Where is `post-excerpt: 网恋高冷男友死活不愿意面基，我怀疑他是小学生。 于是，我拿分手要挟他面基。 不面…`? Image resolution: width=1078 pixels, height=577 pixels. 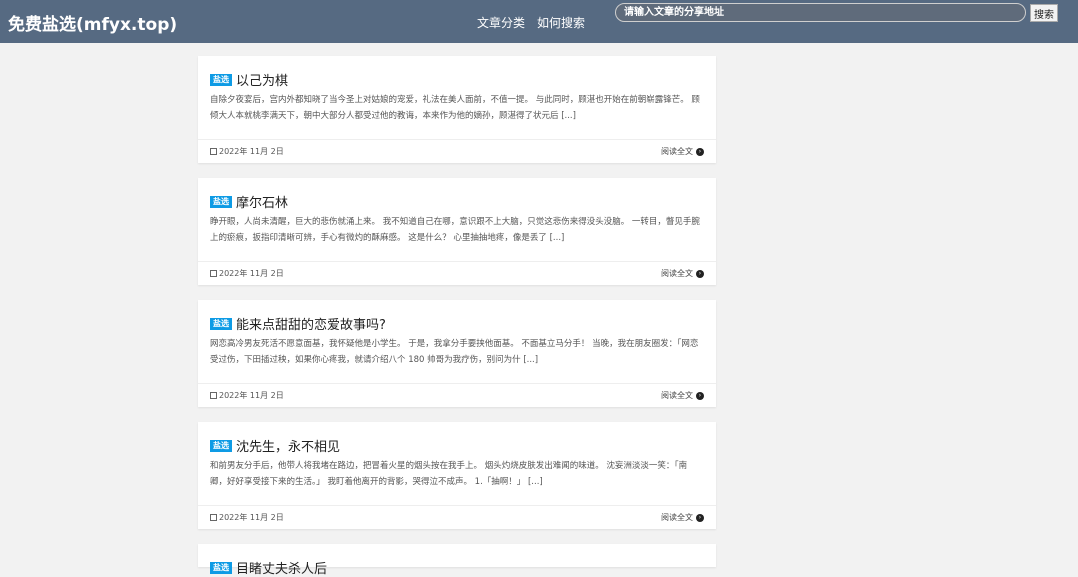 post-excerpt: 网恋高冷男友死活不愿意面基，我怀疑他是小学生。 于是，我拿分手要挟他面基。 不面… is located at coordinates (454, 352).